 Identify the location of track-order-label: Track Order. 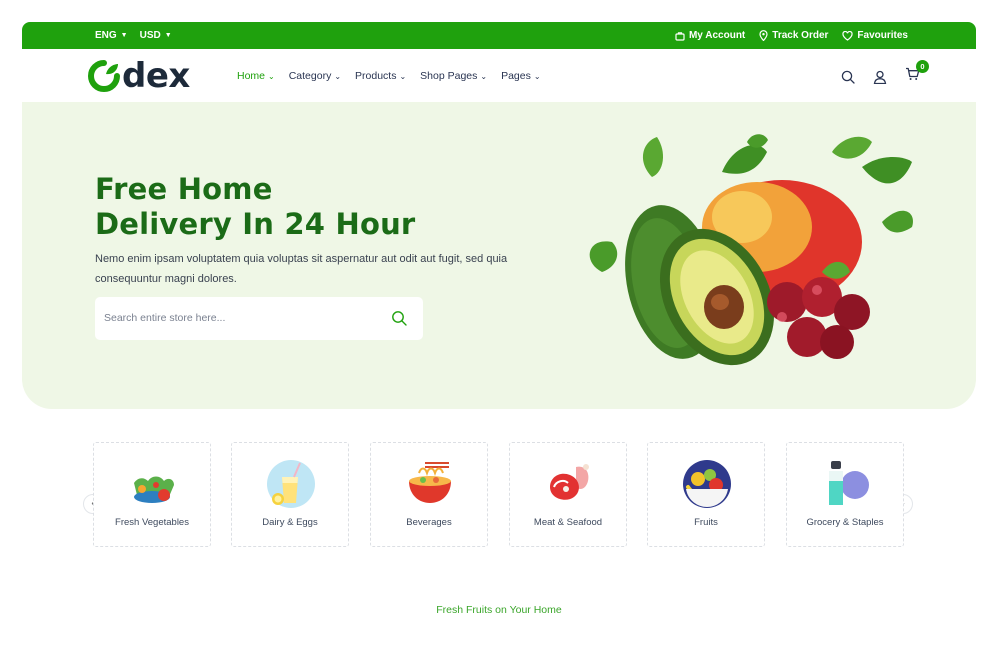
(800, 35).